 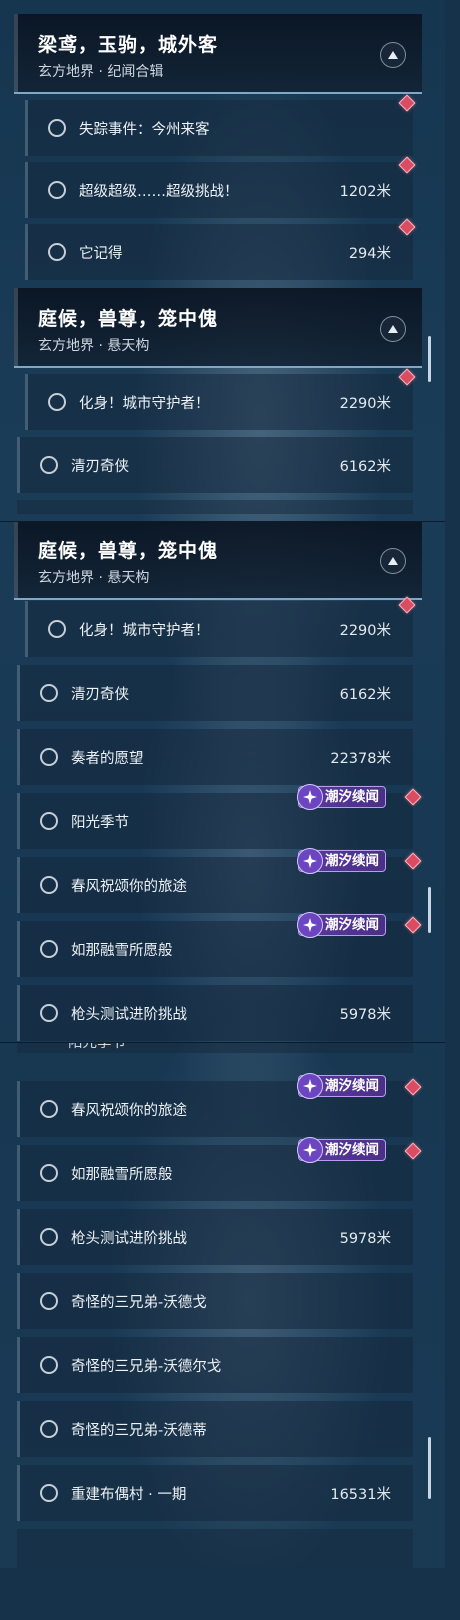 What do you see at coordinates (139, 1431) in the screenshot?
I see `quest-label: 奇怪的三兄弟-沃德蒂` at bounding box center [139, 1431].